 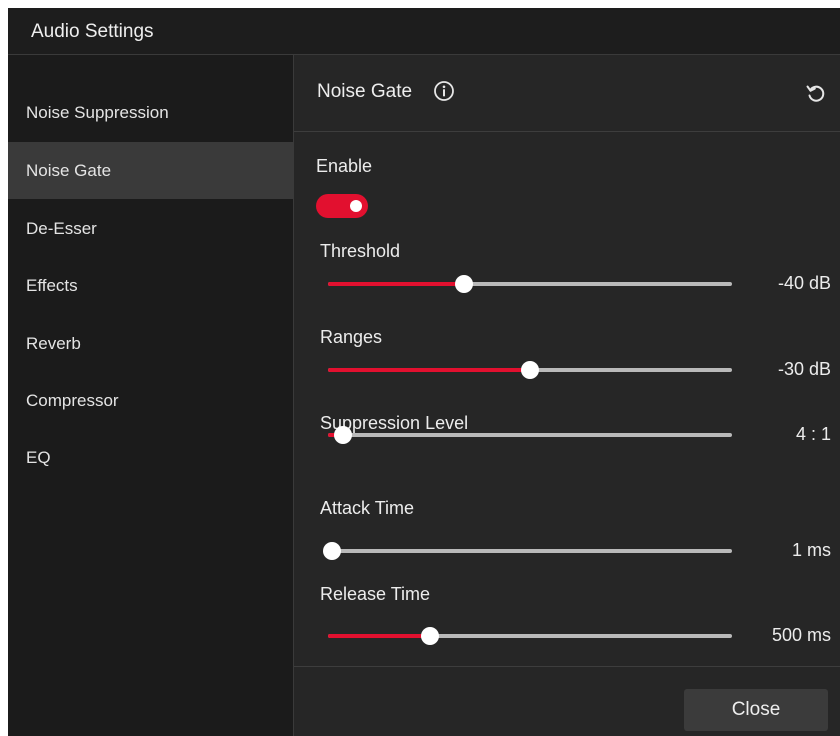 I want to click on window-title: Audio Settings, so click(x=92, y=31).